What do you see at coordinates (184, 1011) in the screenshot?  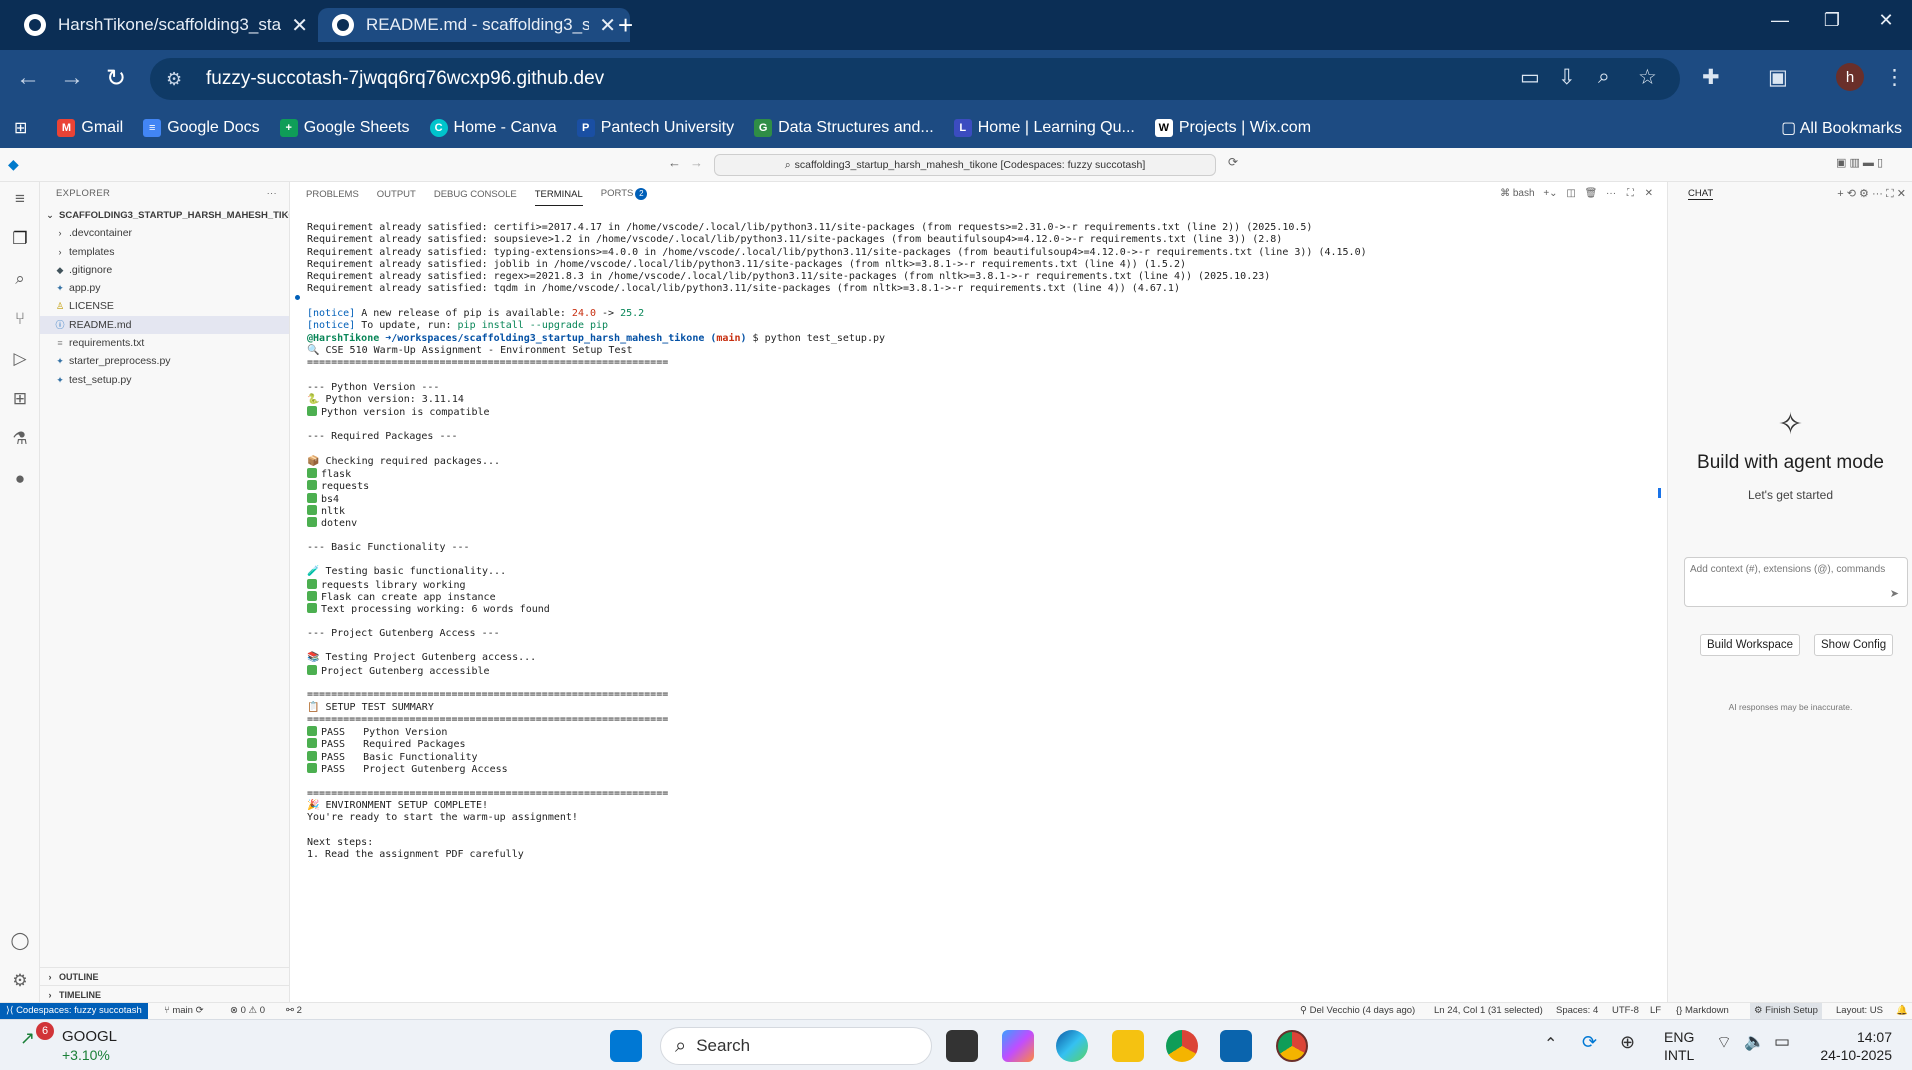 I see `branch-status: ⑂ main ⟳` at bounding box center [184, 1011].